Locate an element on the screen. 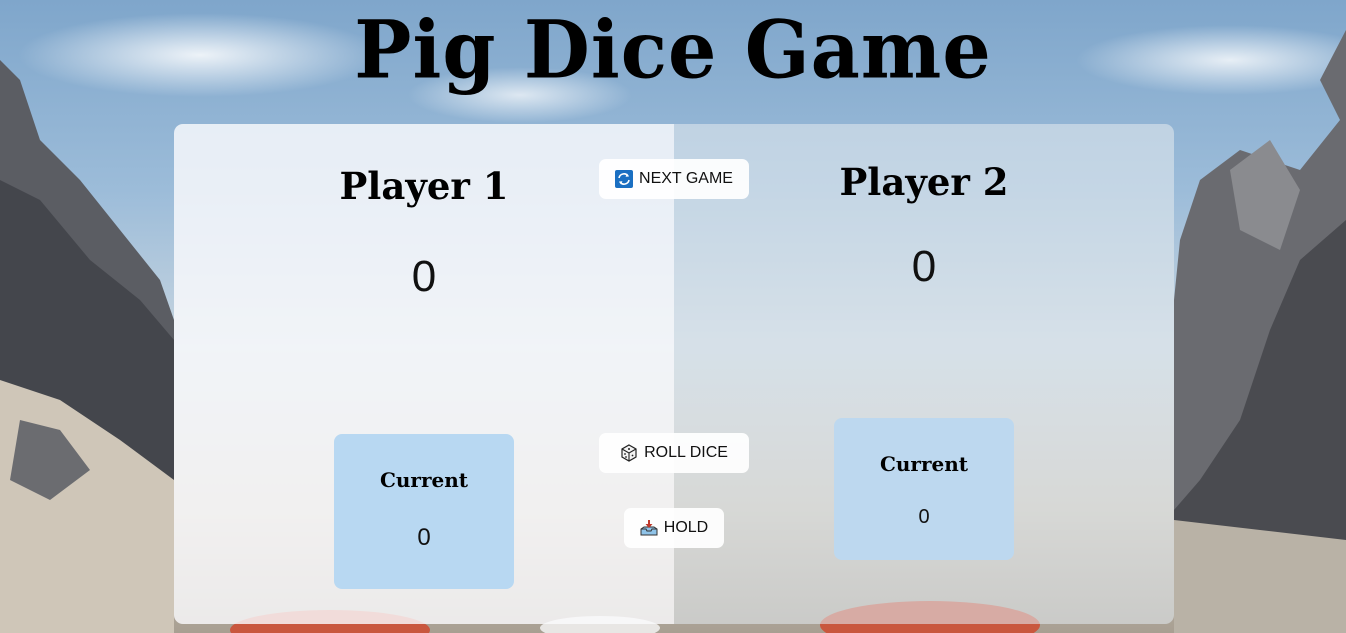  roll-dice-button: ROLL DICE is located at coordinates (674, 453).